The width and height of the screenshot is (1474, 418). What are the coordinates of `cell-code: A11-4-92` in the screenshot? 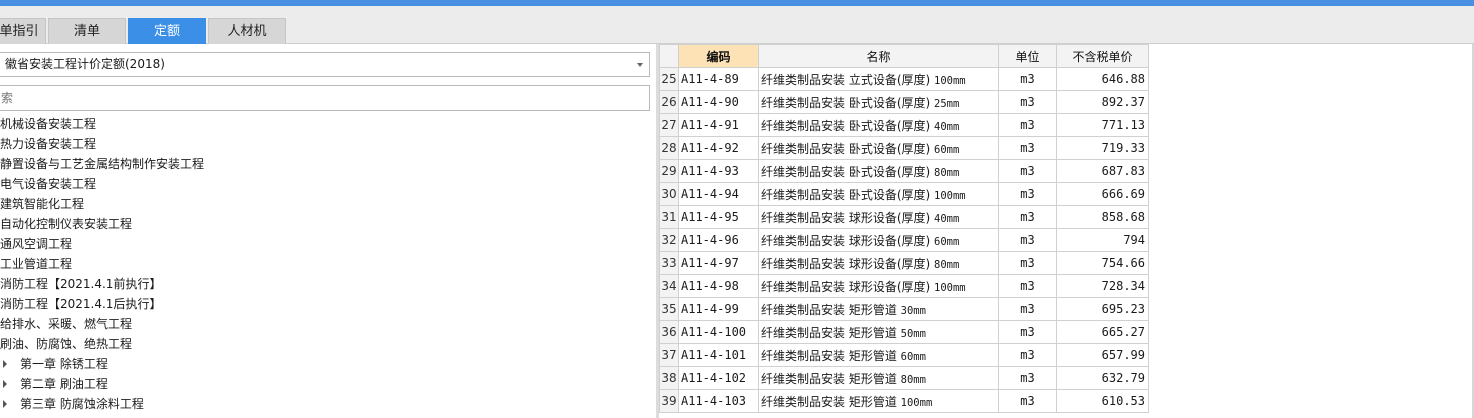 It's located at (718, 148).